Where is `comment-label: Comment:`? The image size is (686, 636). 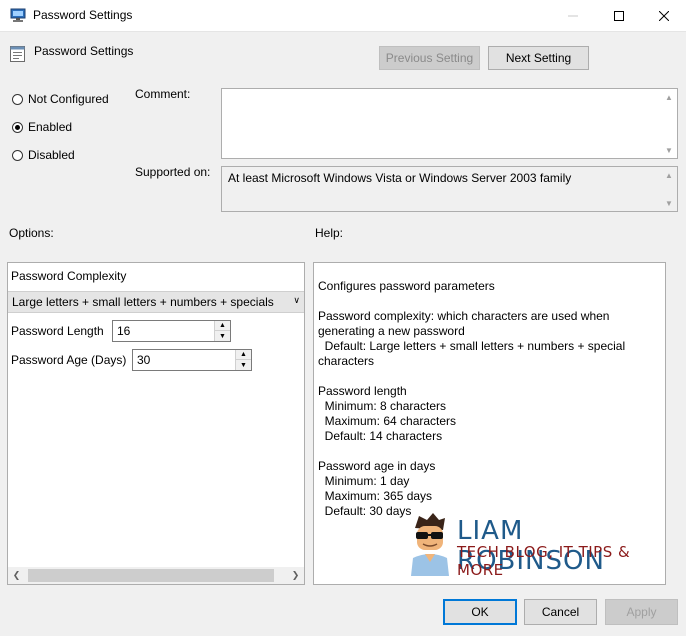
comment-label: Comment: is located at coordinates (163, 94).